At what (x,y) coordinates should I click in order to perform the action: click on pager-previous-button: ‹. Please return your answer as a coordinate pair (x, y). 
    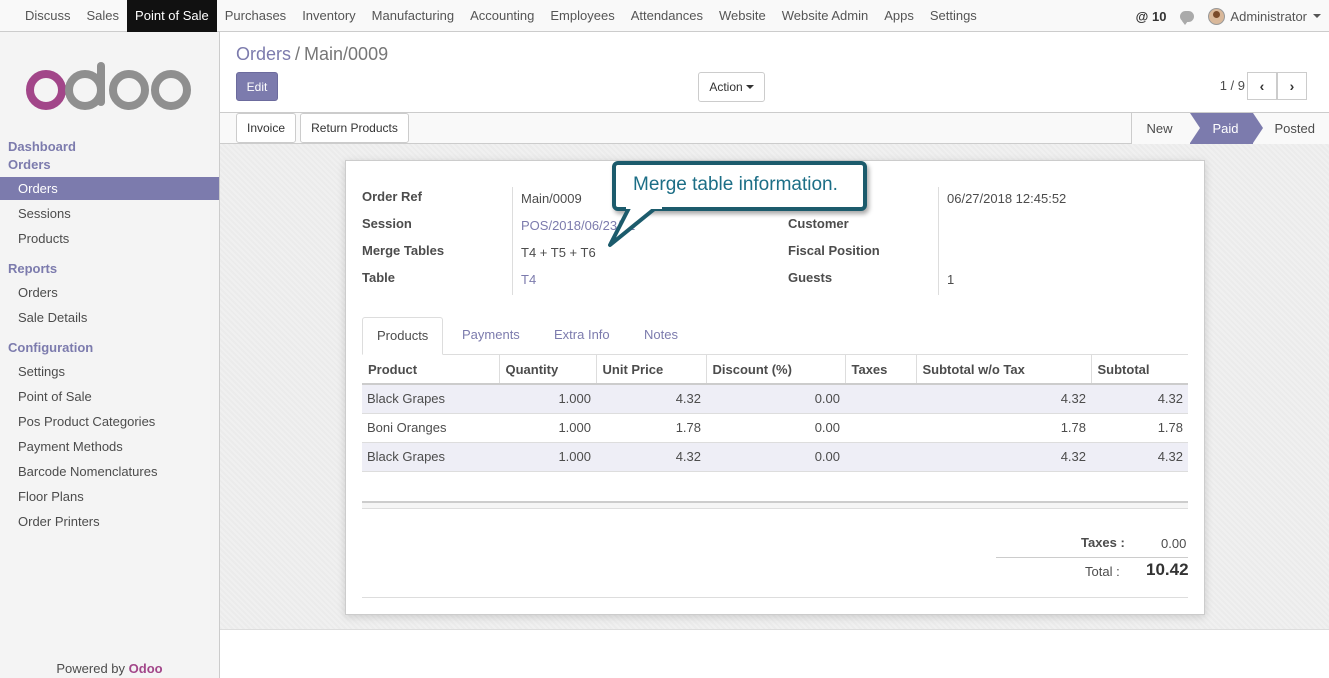
    Looking at the image, I should click on (1262, 86).